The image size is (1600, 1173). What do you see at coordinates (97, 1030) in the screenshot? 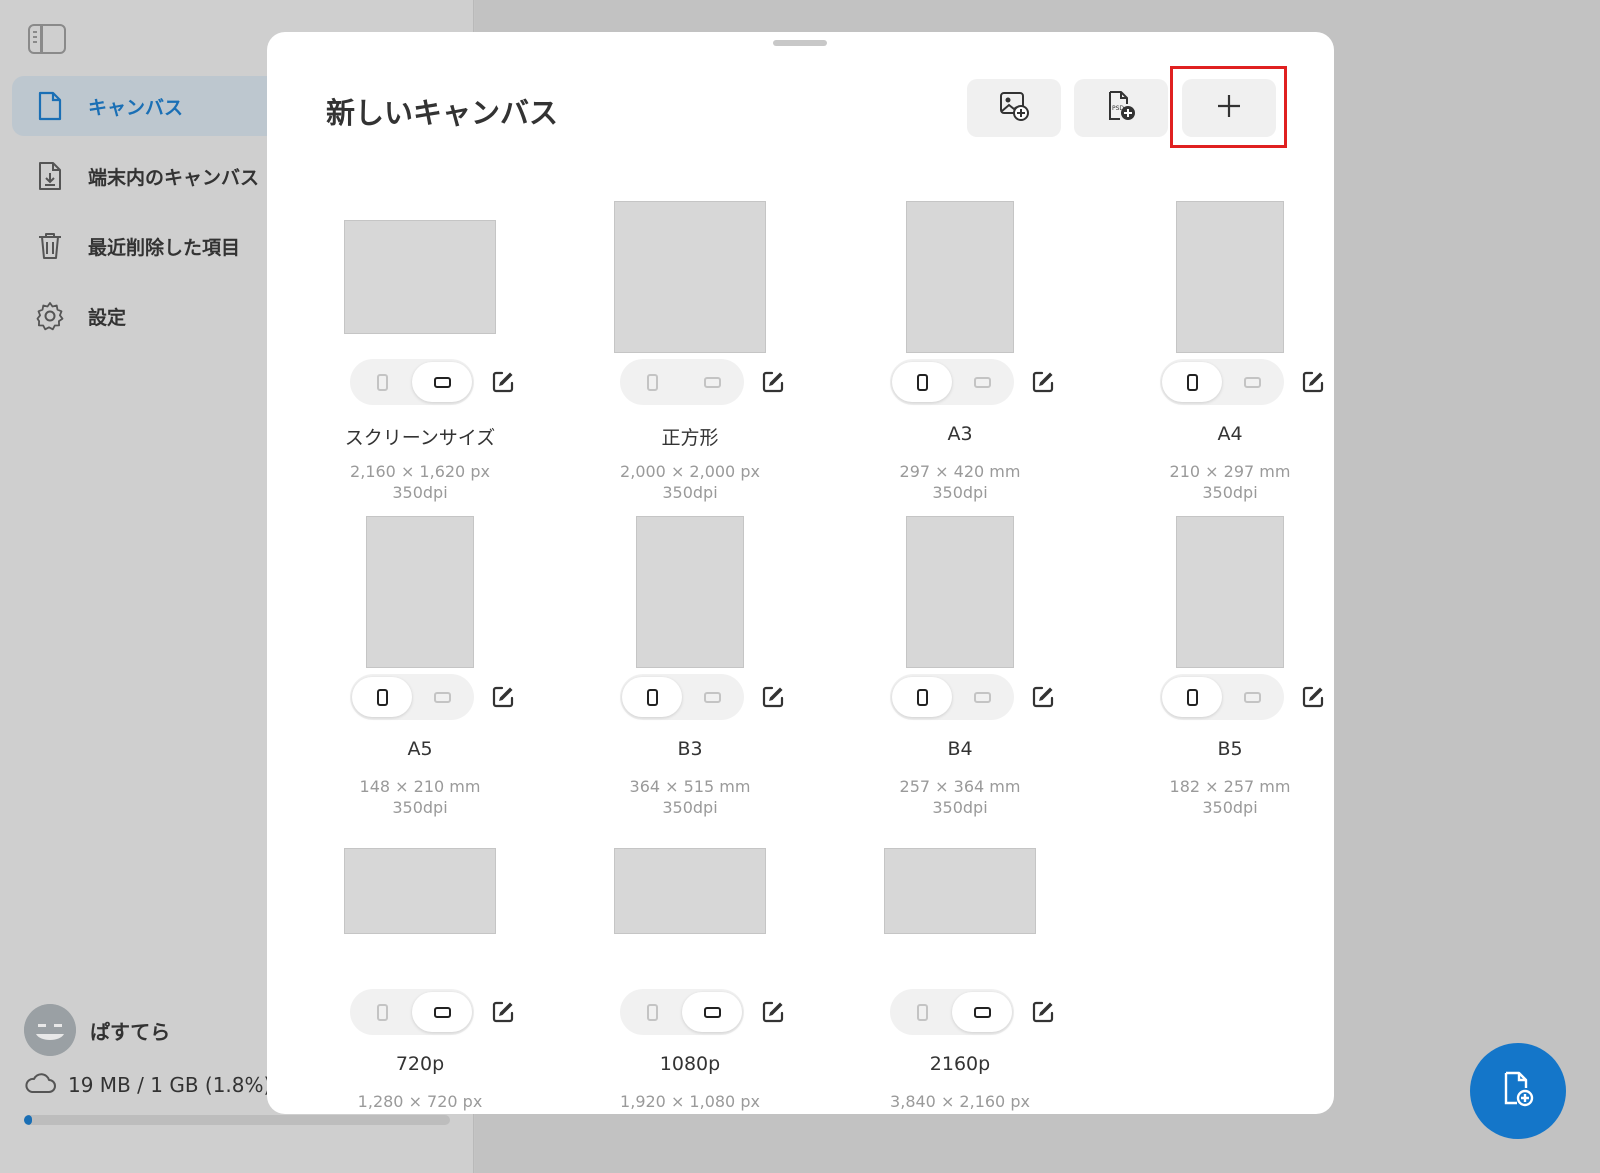
I see `user-profile: ぱすてら` at bounding box center [97, 1030].